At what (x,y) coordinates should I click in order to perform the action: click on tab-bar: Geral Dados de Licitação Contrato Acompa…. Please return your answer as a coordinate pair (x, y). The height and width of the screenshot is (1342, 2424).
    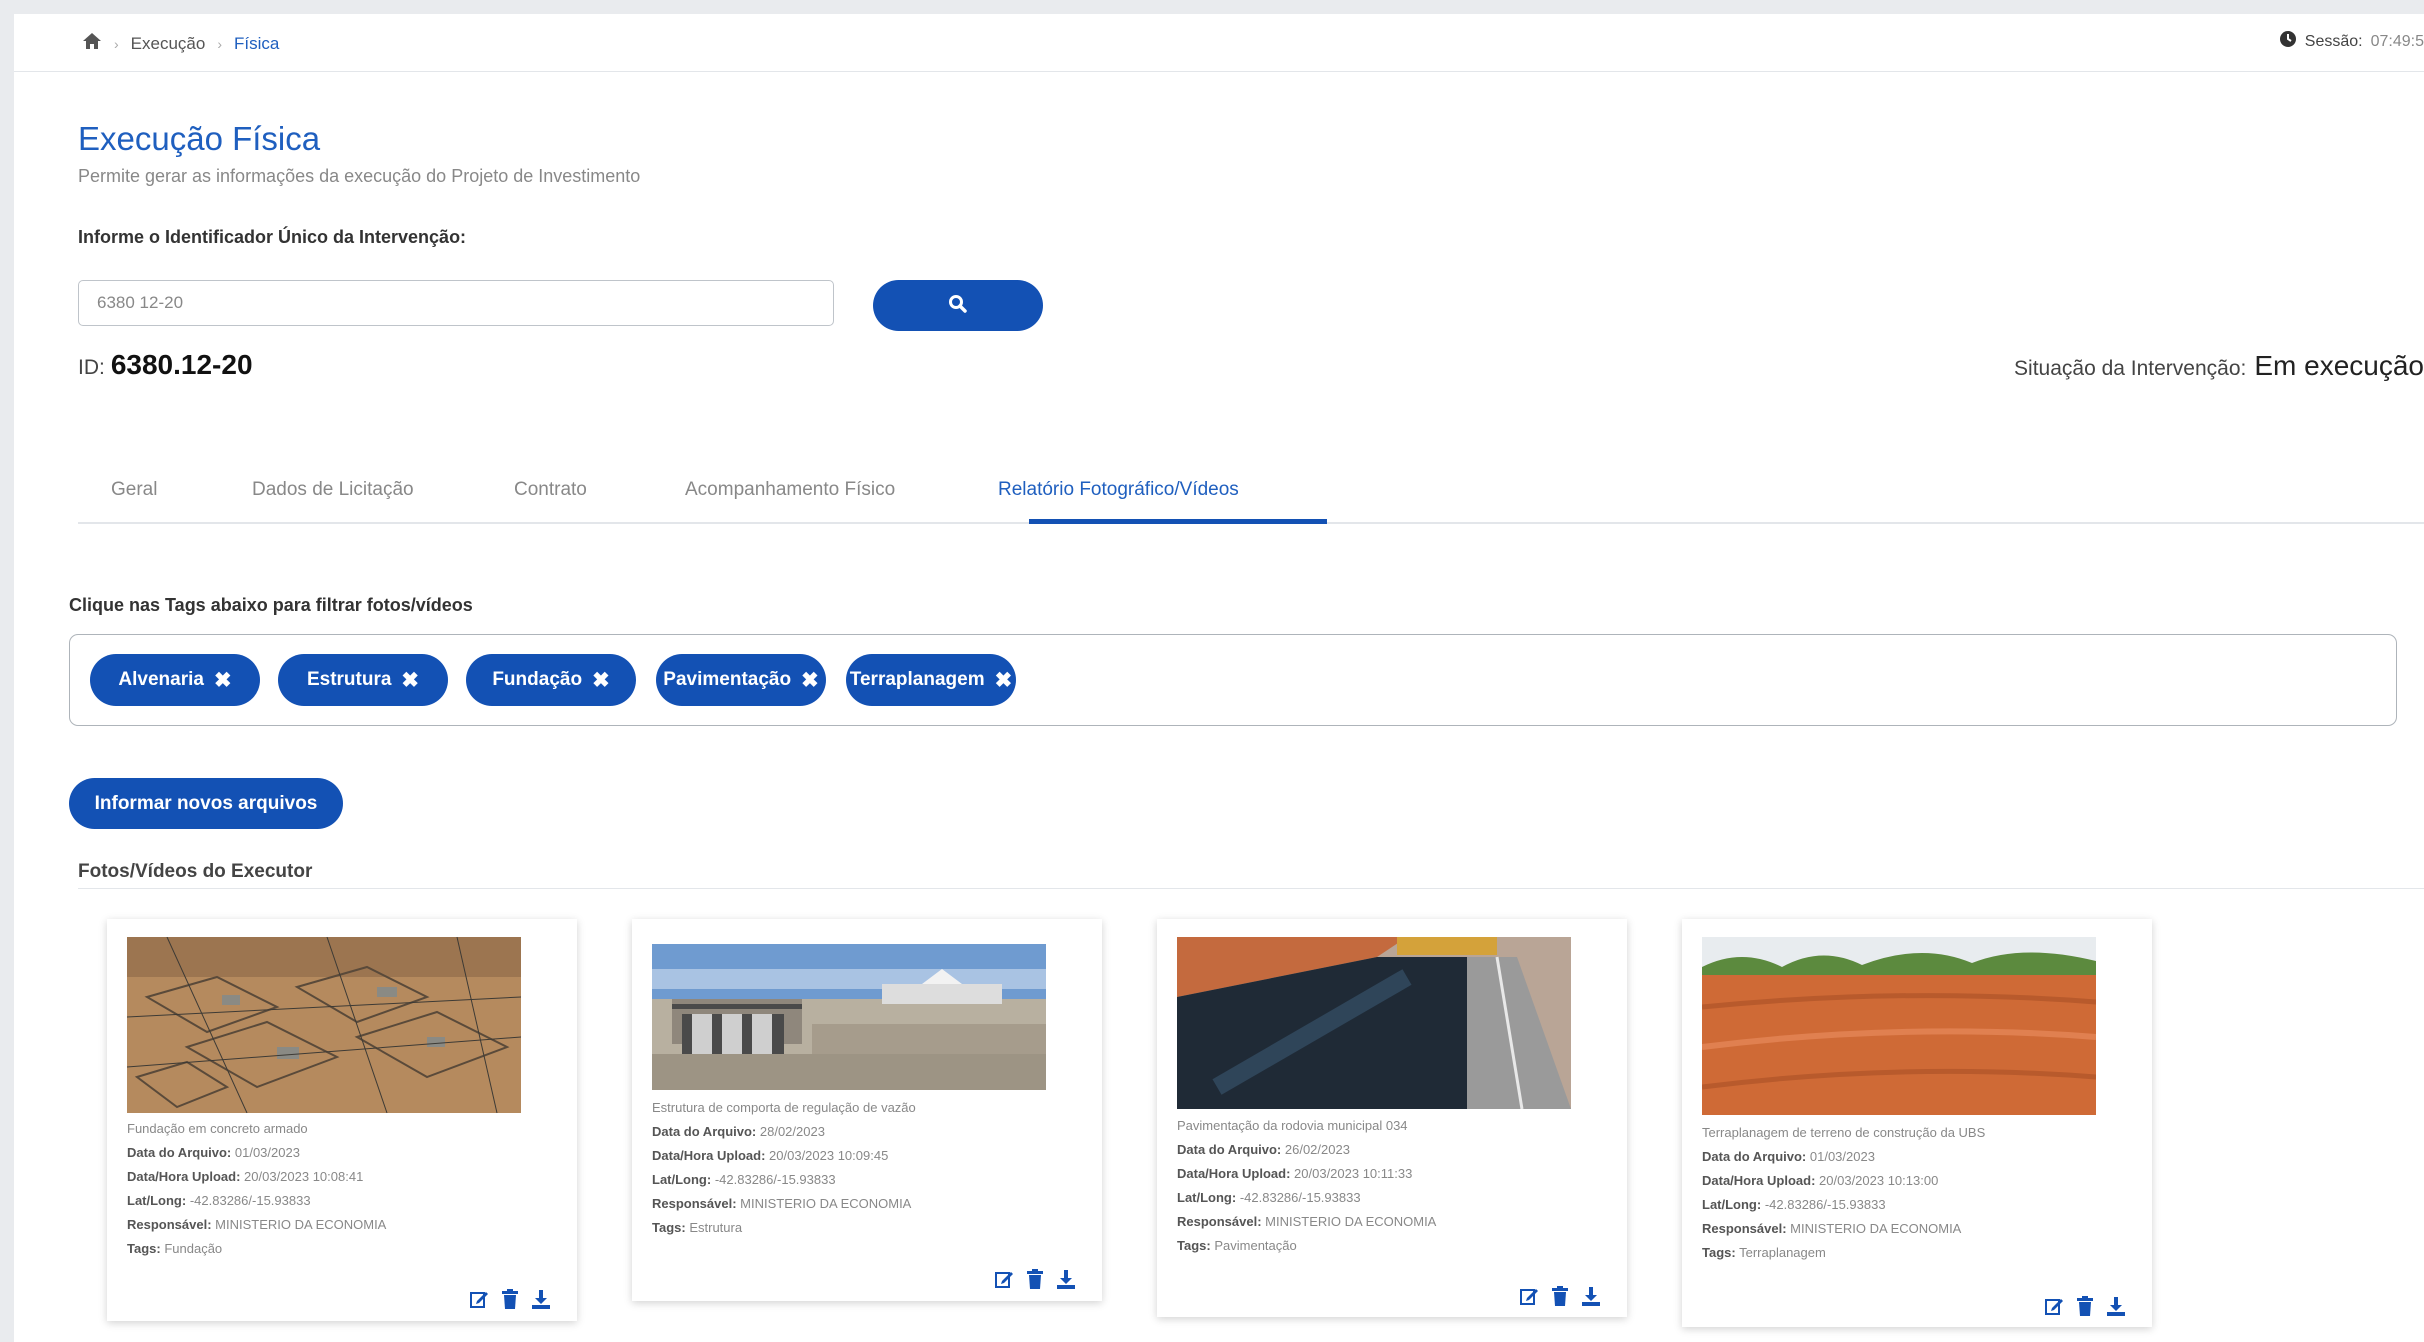
    Looking at the image, I should click on (1251, 494).